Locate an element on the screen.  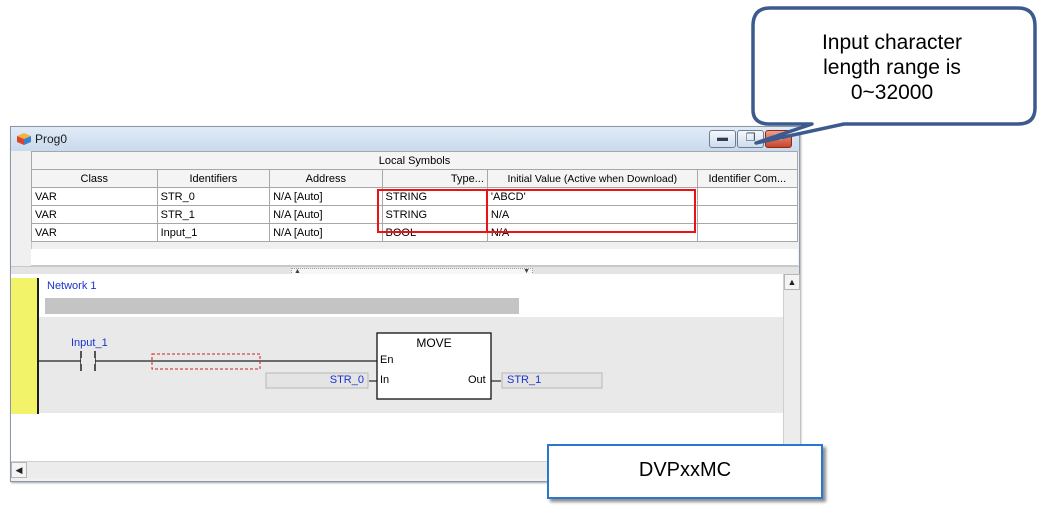
column-header: Class is located at coordinates (94, 178).